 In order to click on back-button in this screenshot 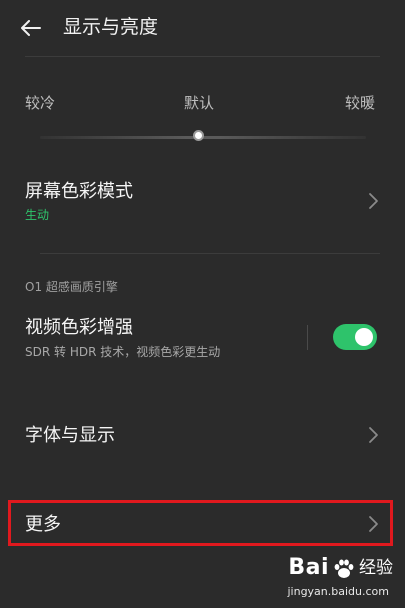, I will do `click(31, 28)`.